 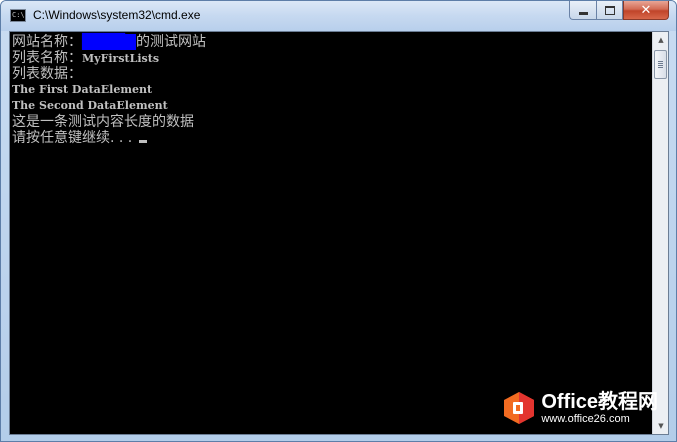 I want to click on close-button: ✕, so click(x=646, y=10).